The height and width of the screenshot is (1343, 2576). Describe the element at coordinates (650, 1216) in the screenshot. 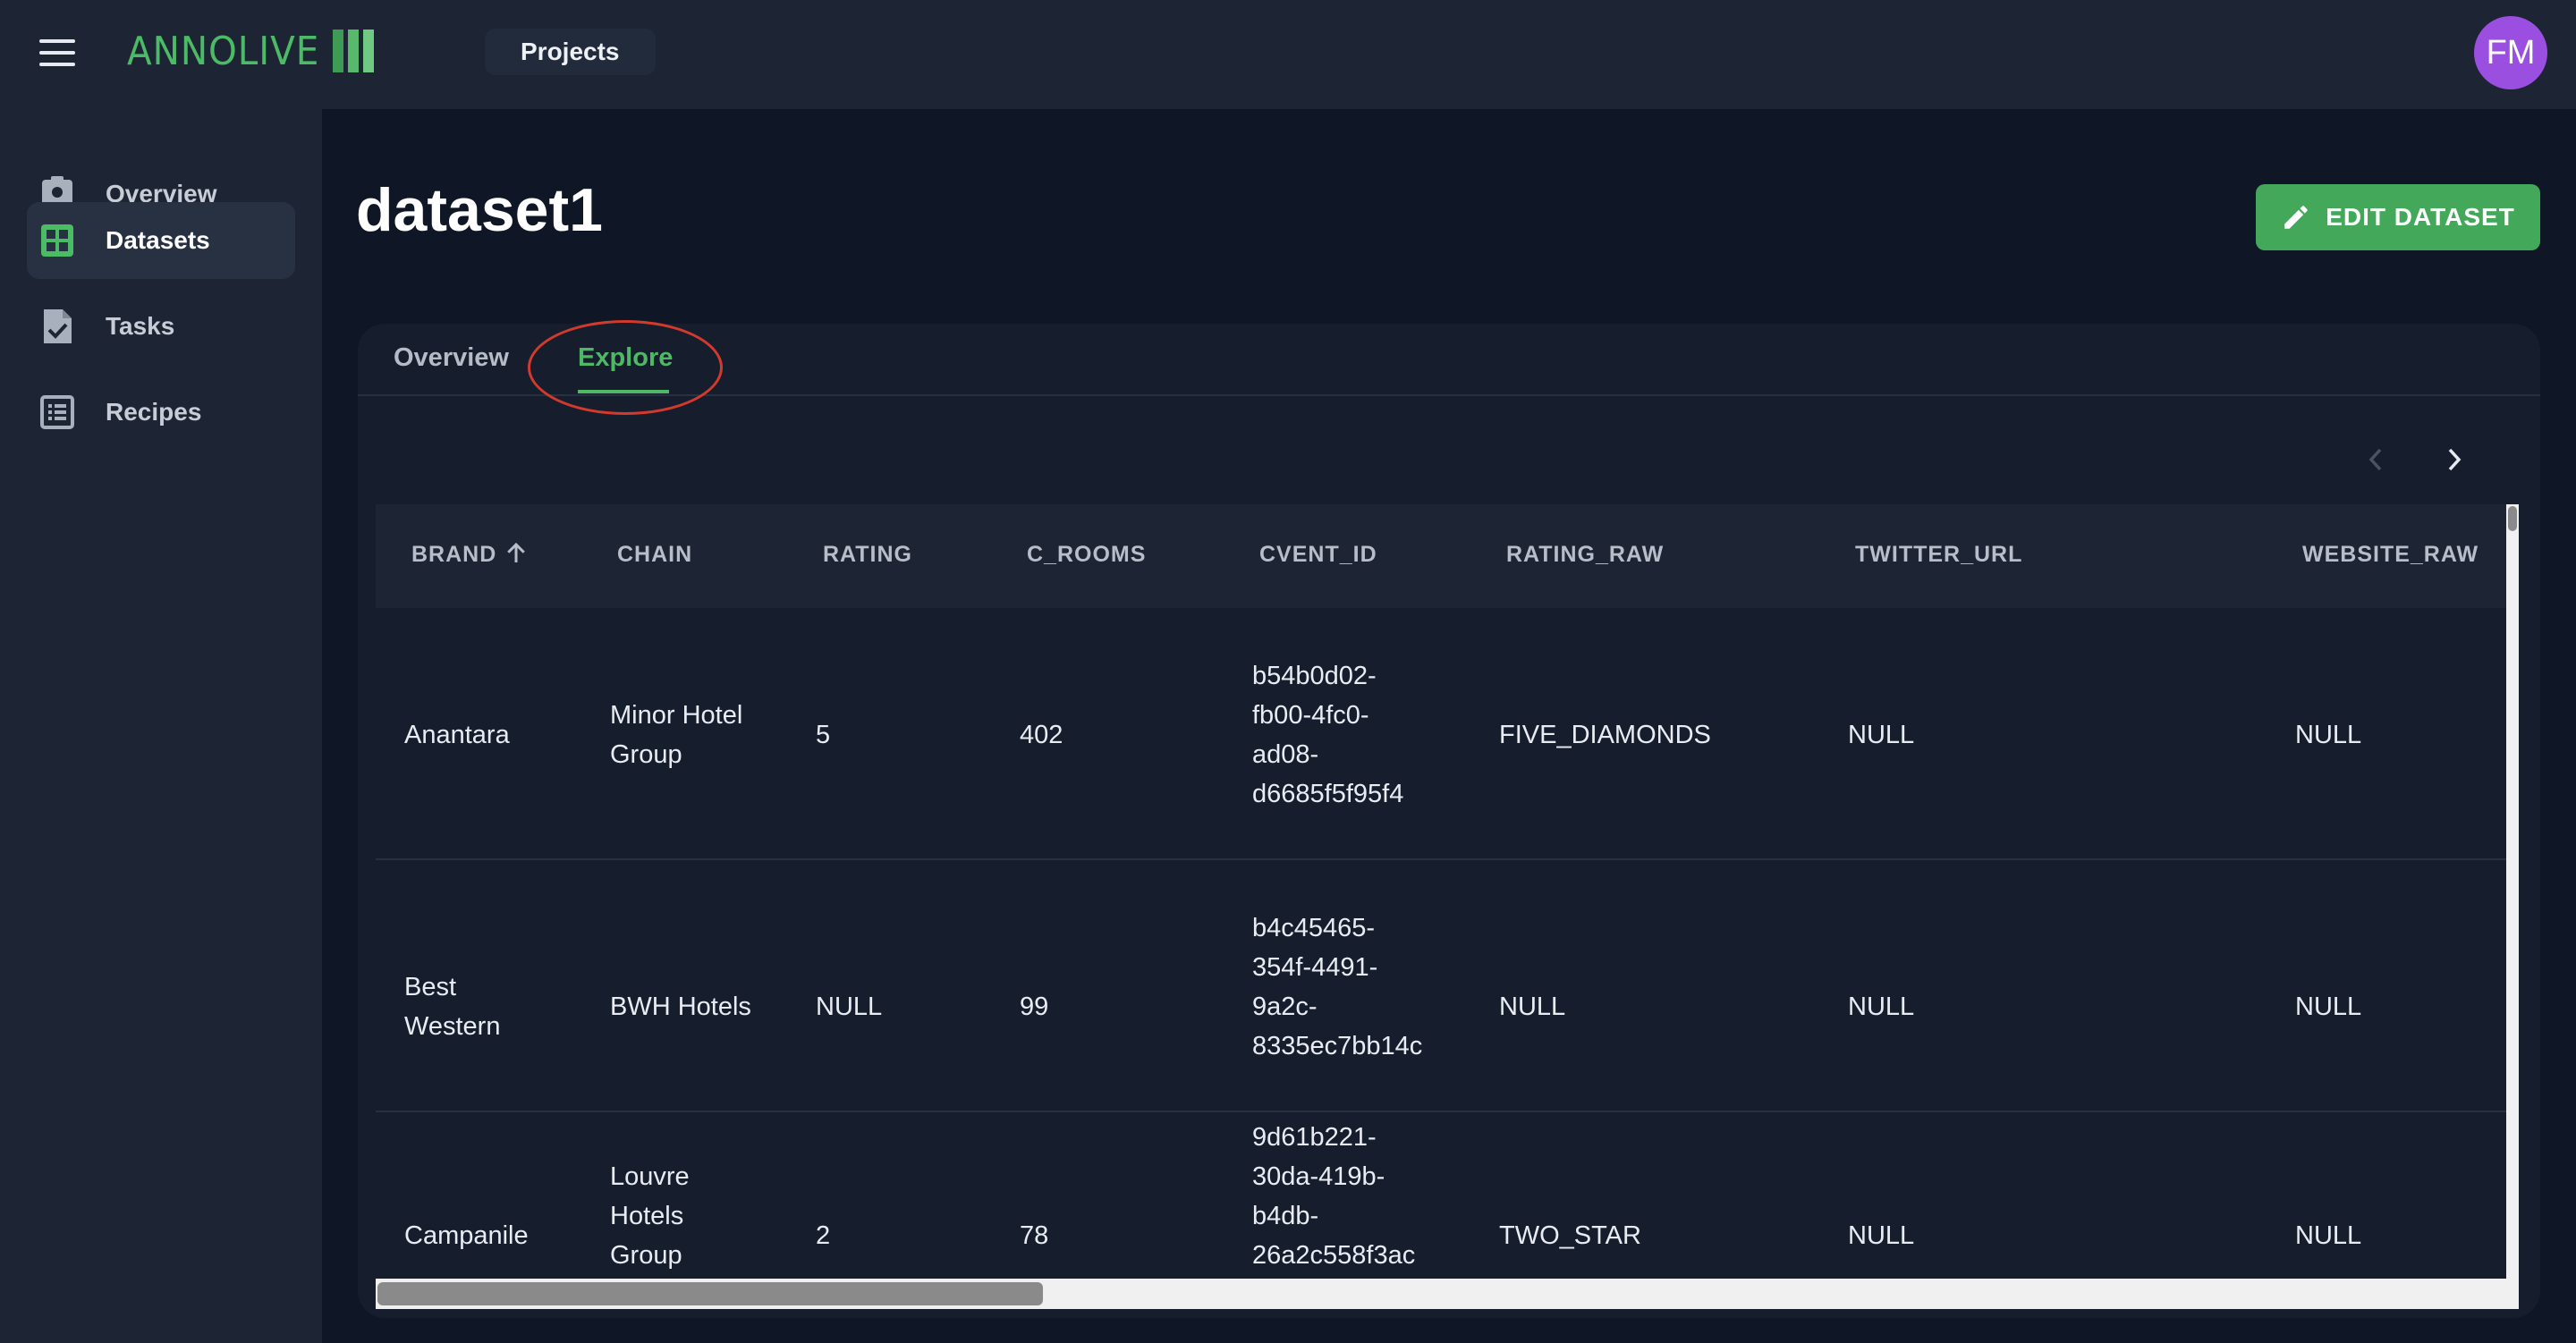

I see `cell-chain: Louvre Hotels Group` at that location.